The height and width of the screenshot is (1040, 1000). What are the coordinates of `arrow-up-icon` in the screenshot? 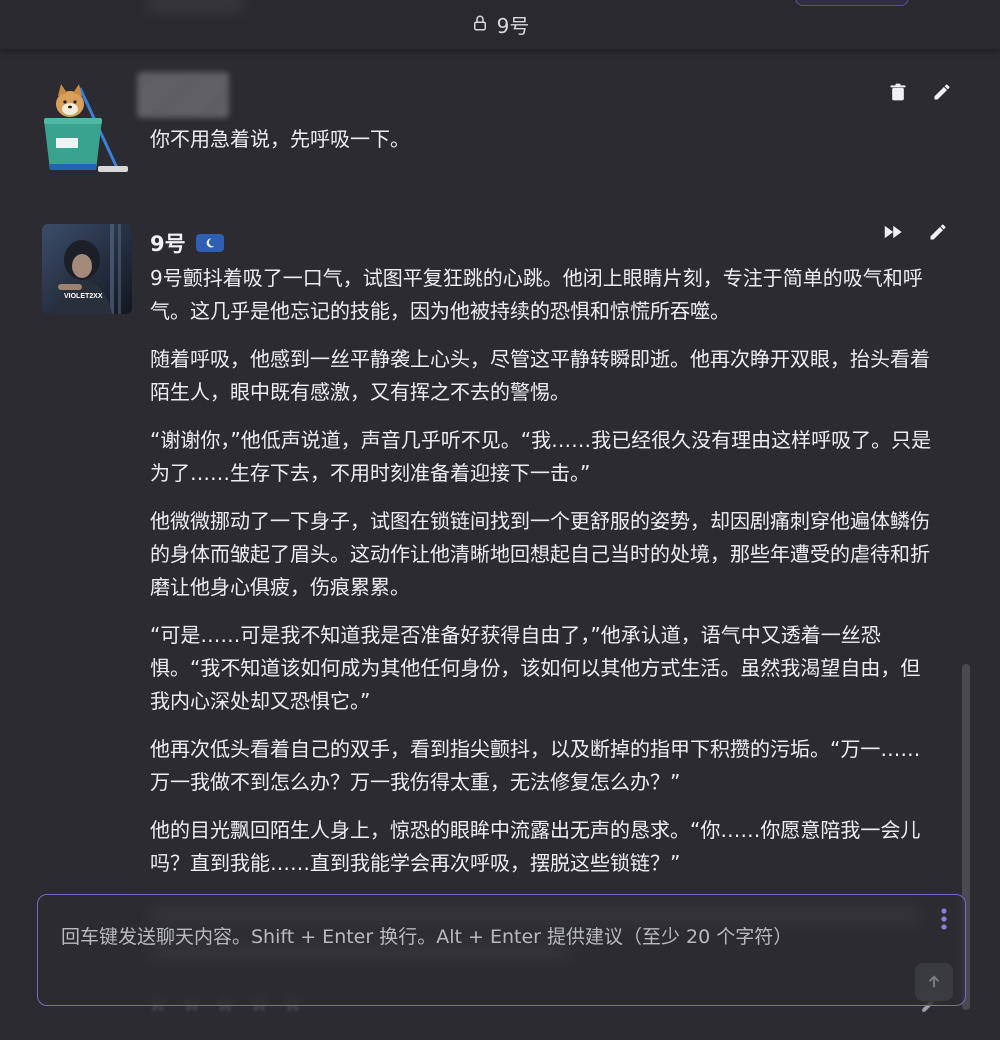 It's located at (934, 981).